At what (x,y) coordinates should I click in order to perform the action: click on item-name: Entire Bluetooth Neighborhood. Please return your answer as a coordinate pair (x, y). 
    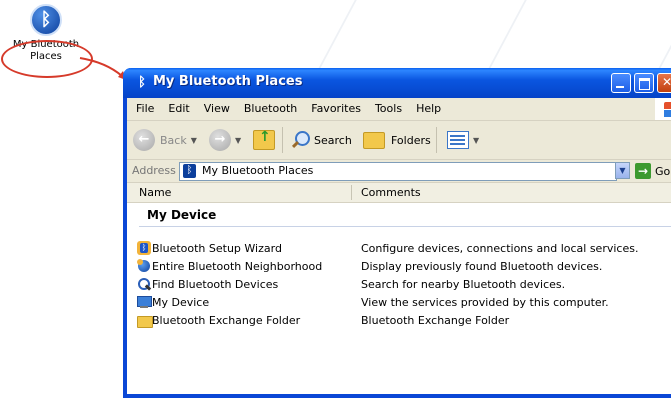
    Looking at the image, I should click on (237, 266).